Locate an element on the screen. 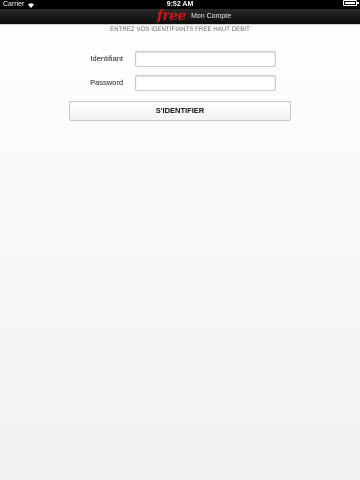 Image resolution: width=360 pixels, height=480 pixels. header-divider is located at coordinates (180, 24).